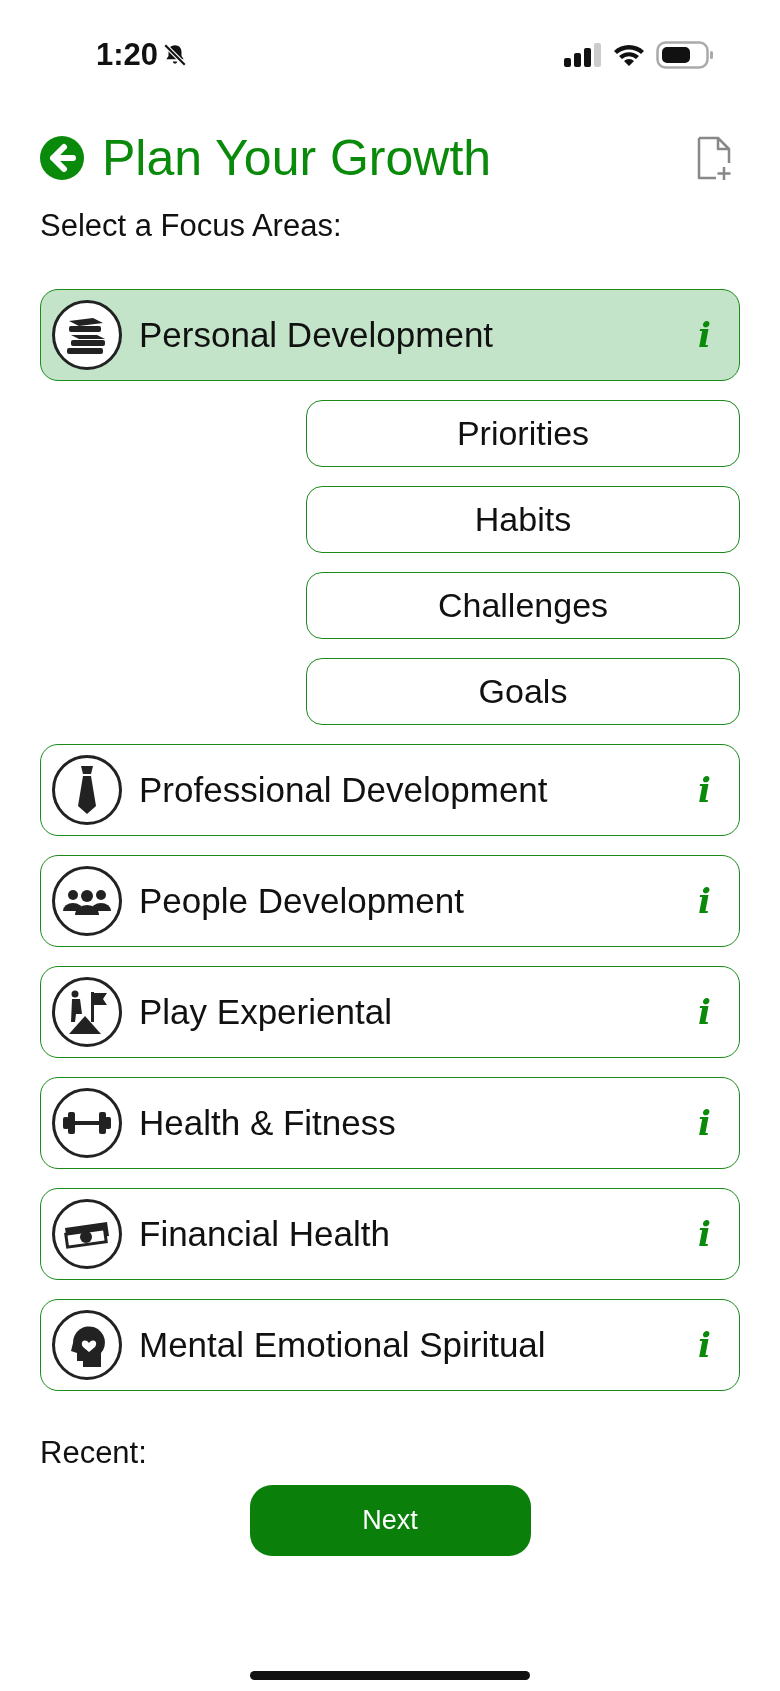 This screenshot has height=1691, width=780. I want to click on focus-area-item: People Development i, so click(390, 901).